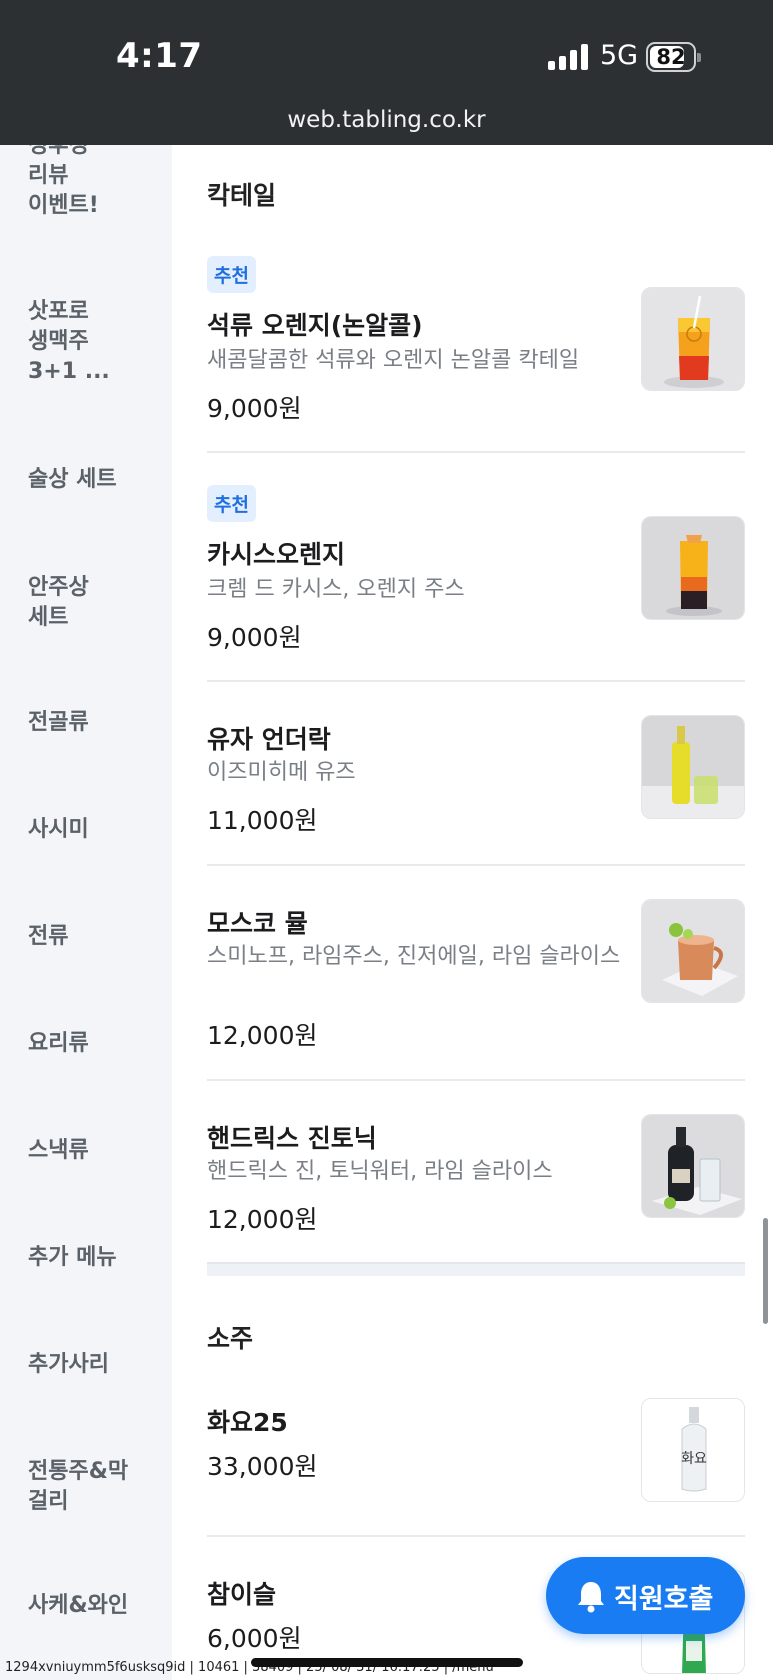 The width and height of the screenshot is (773, 1680). I want to click on menu-item-name: 참이슬, so click(242, 1594).